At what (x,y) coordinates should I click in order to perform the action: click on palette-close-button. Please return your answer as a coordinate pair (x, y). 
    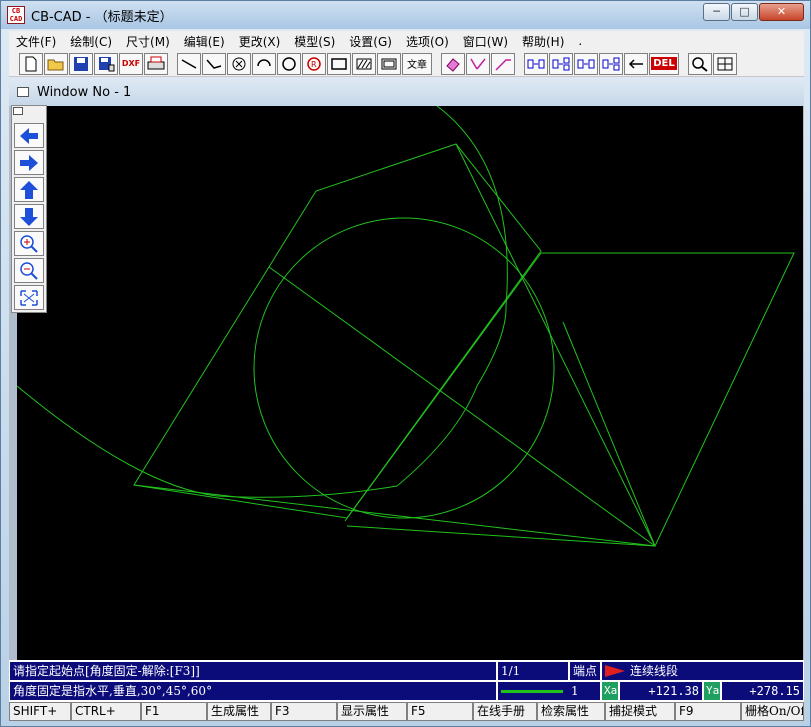
    Looking at the image, I should click on (18, 111).